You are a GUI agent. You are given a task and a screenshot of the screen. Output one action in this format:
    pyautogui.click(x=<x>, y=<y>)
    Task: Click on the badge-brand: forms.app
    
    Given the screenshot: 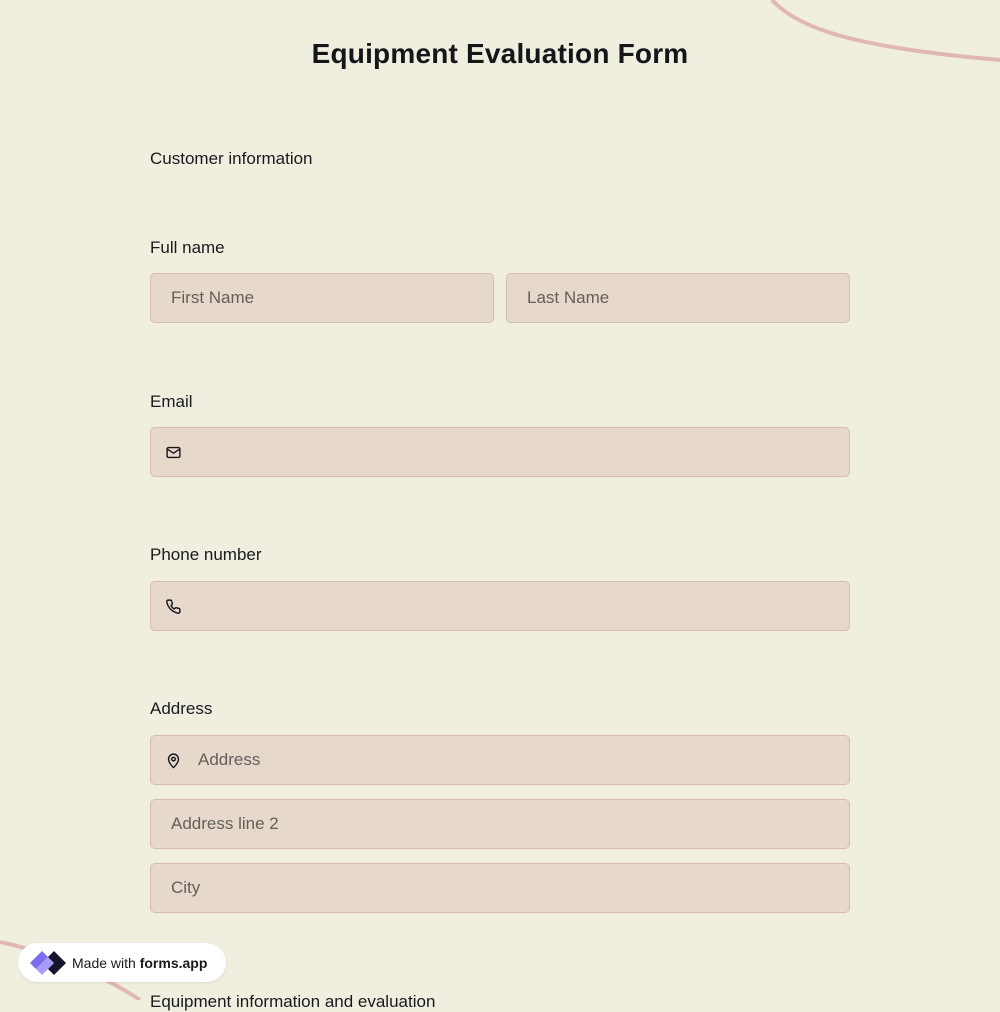 What is the action you would take?
    pyautogui.click(x=173, y=962)
    